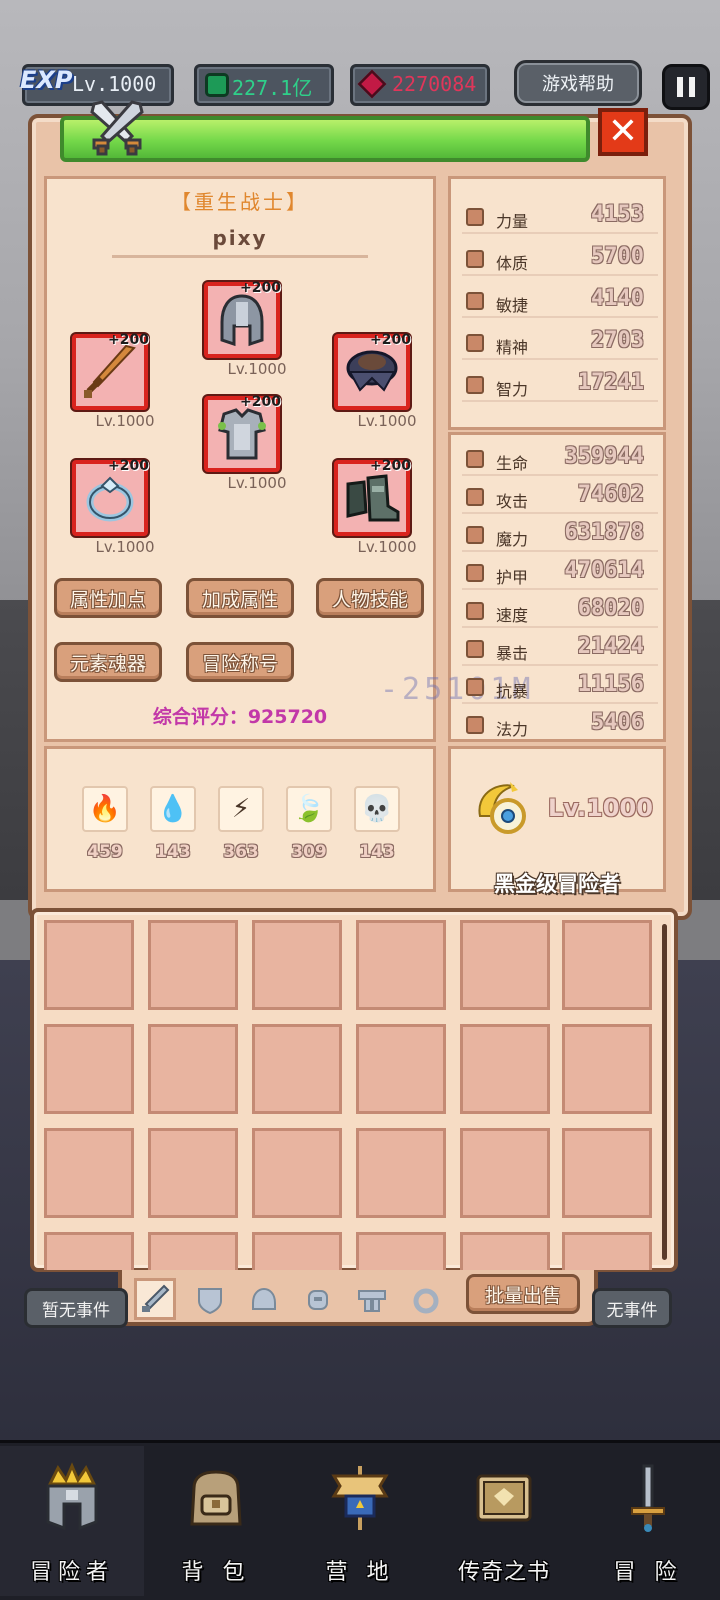 This screenshot has height=1600, width=720. Describe the element at coordinates (664, 1092) in the screenshot. I see `inventory-scrollbar` at that location.